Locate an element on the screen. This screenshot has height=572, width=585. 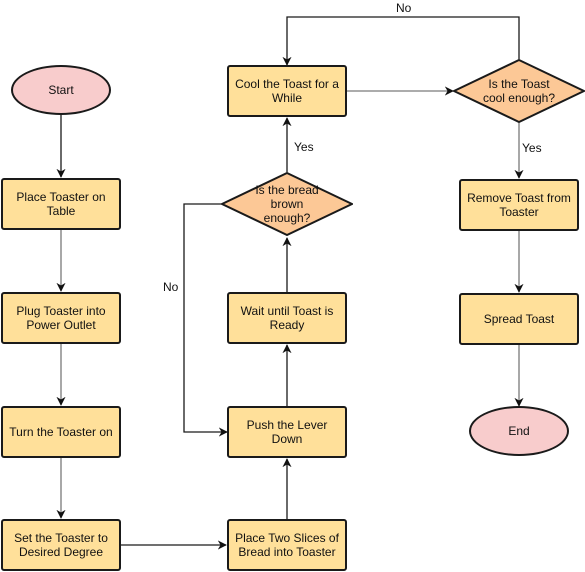
node-turn-on: Turn the Toaster on is located at coordinates (61, 432).